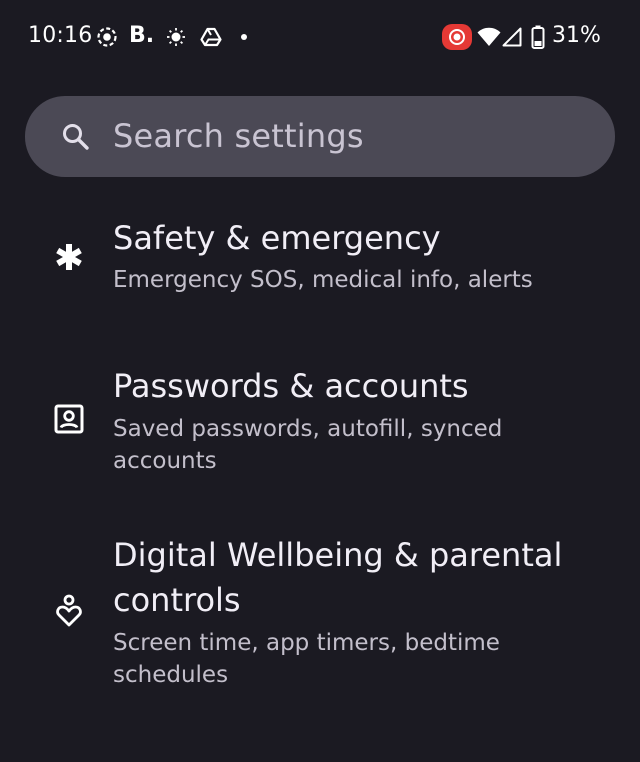 The width and height of the screenshot is (640, 762). Describe the element at coordinates (323, 280) in the screenshot. I see `item-subtitle: Emergency SOS, medical info, alerts` at that location.